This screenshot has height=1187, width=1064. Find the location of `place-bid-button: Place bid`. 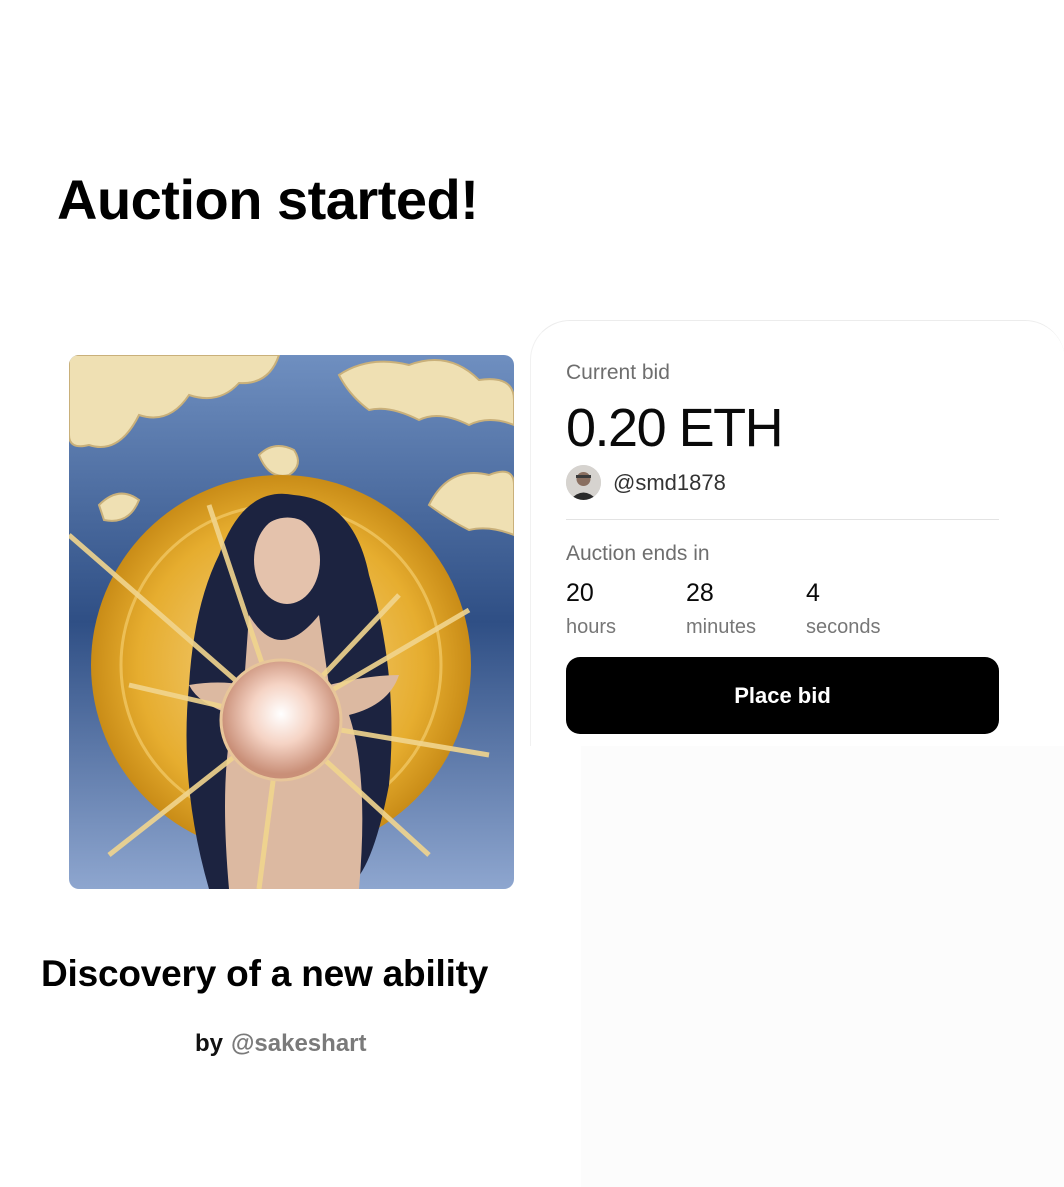

place-bid-button: Place bid is located at coordinates (782, 695).